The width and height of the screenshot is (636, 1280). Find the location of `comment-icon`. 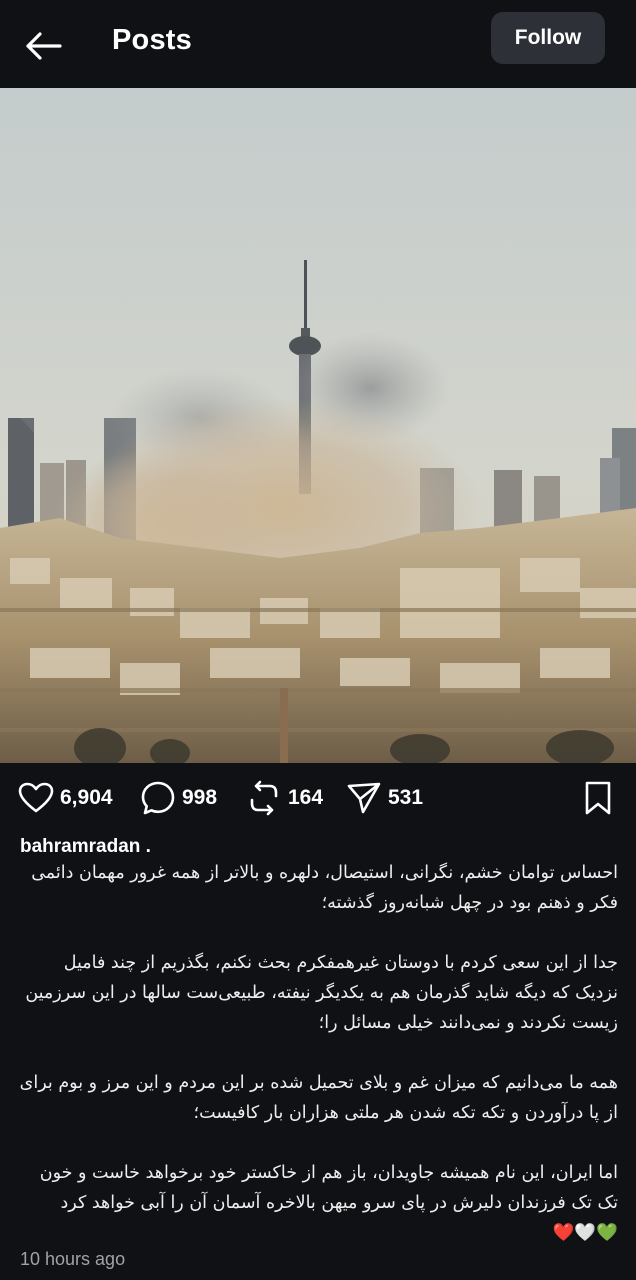

comment-icon is located at coordinates (158, 798).